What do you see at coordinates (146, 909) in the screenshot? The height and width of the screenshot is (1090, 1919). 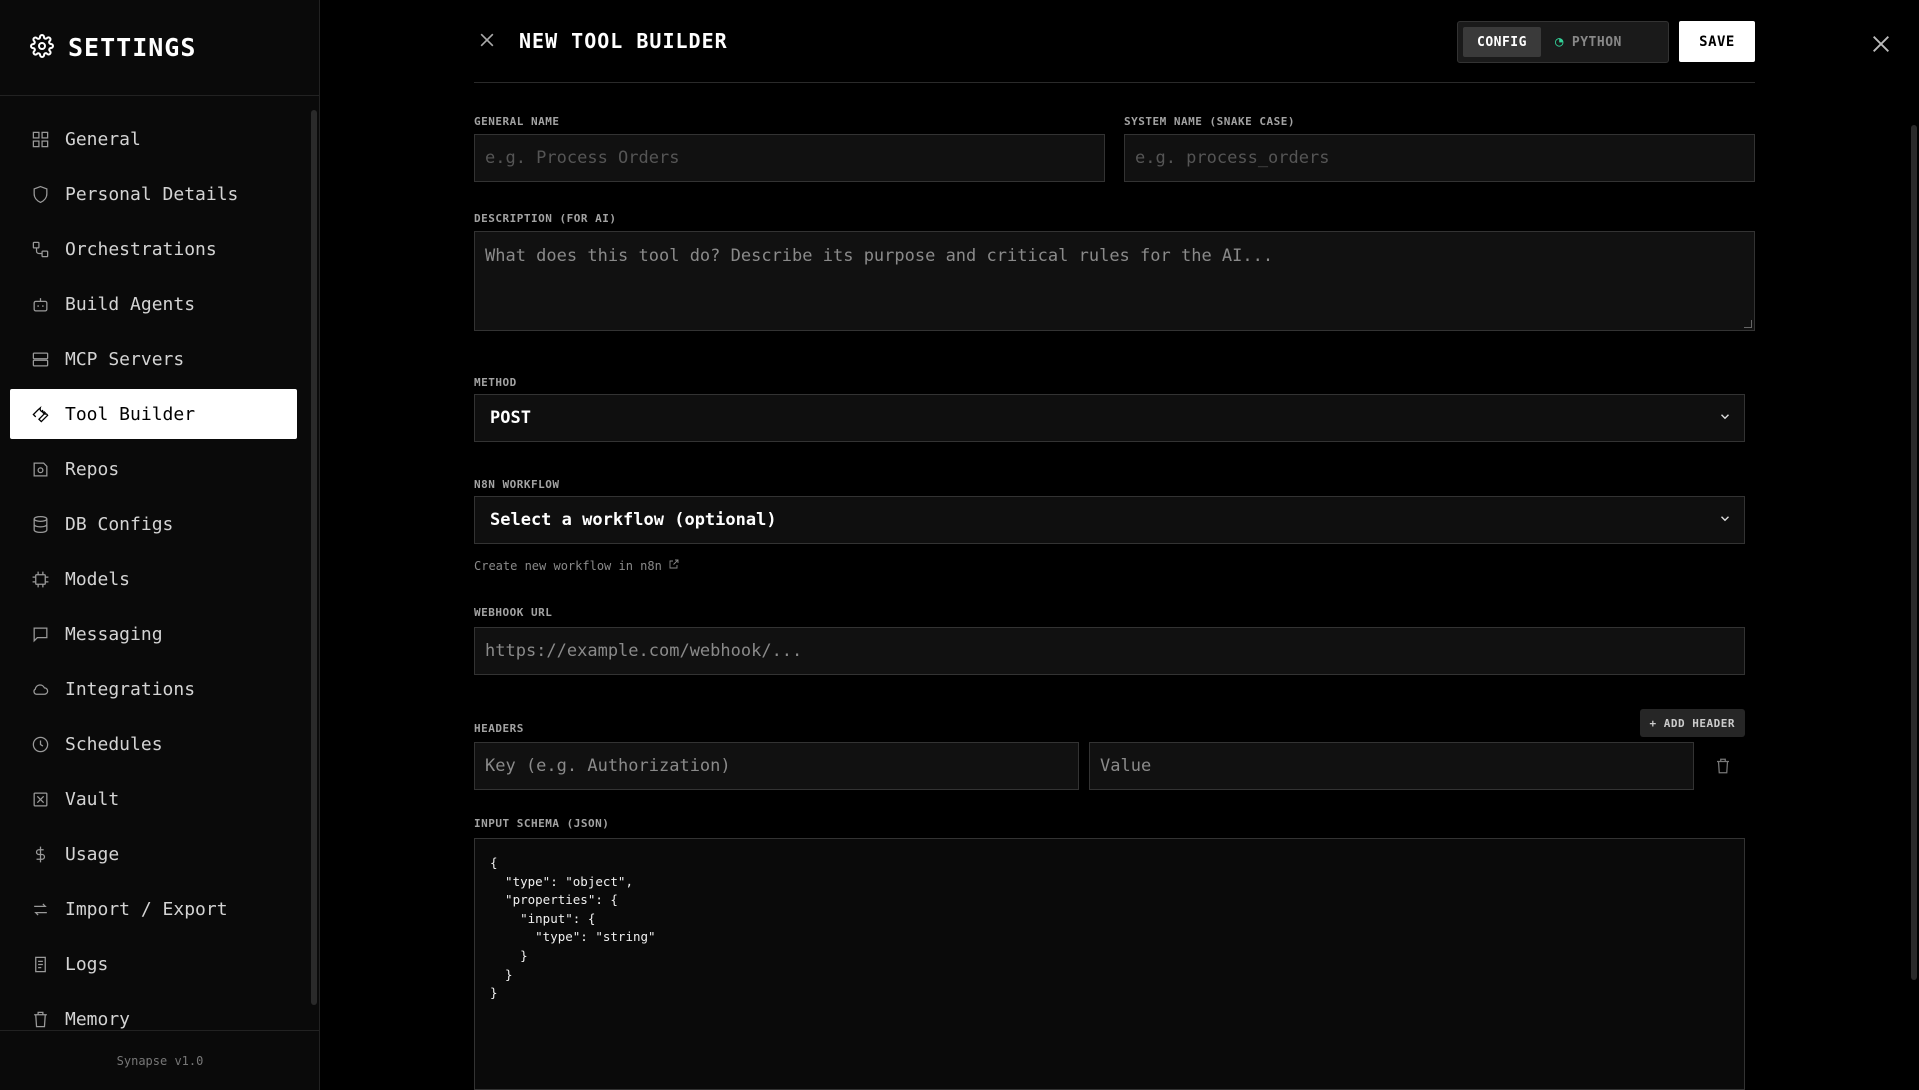 I see `sidebar-item-label: Import / Export` at bounding box center [146, 909].